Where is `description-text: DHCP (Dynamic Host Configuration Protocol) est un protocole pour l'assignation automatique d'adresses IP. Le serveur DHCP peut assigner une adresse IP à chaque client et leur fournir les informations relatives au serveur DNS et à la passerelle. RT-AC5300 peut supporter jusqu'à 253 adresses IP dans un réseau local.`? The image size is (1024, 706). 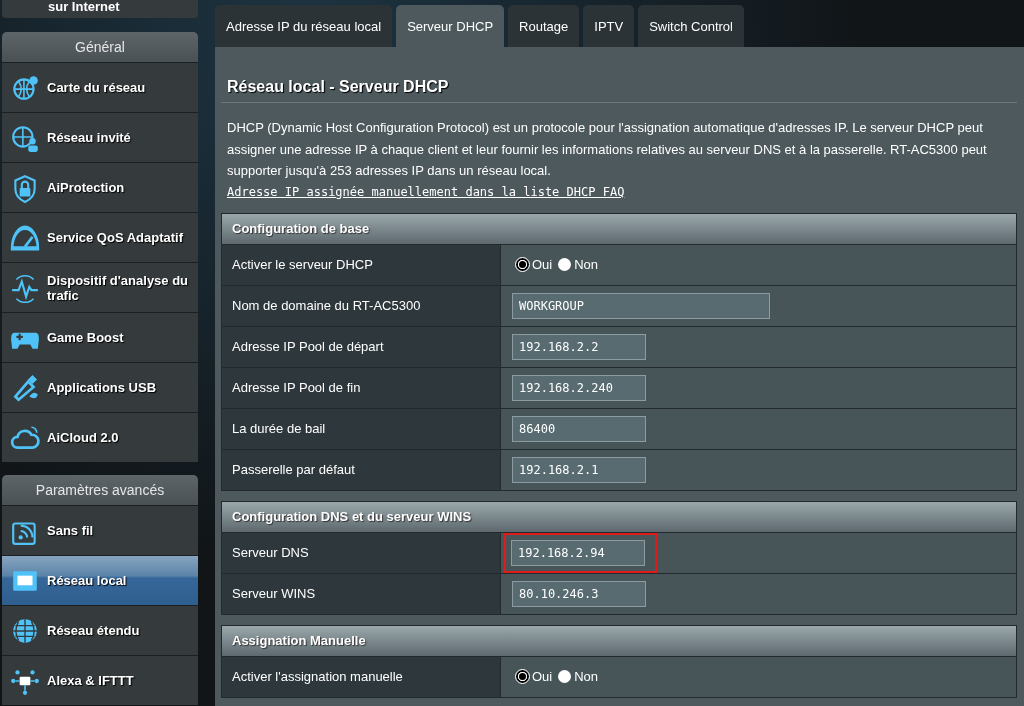 description-text: DHCP (Dynamic Host Configuration Protocol) est un protocole pour l'assignation automatique d'adresses IP. Le serveur DHCP peut assigner une adresse IP à chaque client et leur fournir les informations relatives au serveur DNS et à la passerelle. RT-AC5300 peut supporter jusqu'à 253 adresses IP dans un réseau local. is located at coordinates (607, 149).